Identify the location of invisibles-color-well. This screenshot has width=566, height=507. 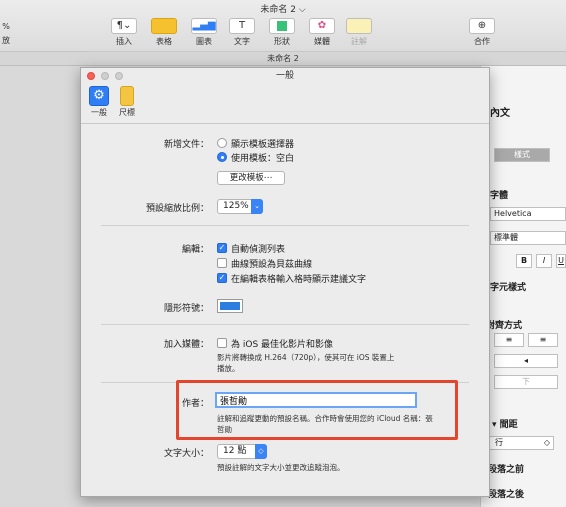
(230, 306).